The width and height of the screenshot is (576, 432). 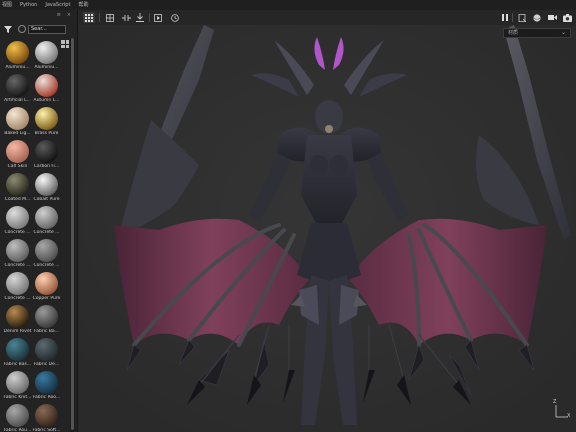 I want to click on panel-header: ≡ ×, so click(x=38, y=15).